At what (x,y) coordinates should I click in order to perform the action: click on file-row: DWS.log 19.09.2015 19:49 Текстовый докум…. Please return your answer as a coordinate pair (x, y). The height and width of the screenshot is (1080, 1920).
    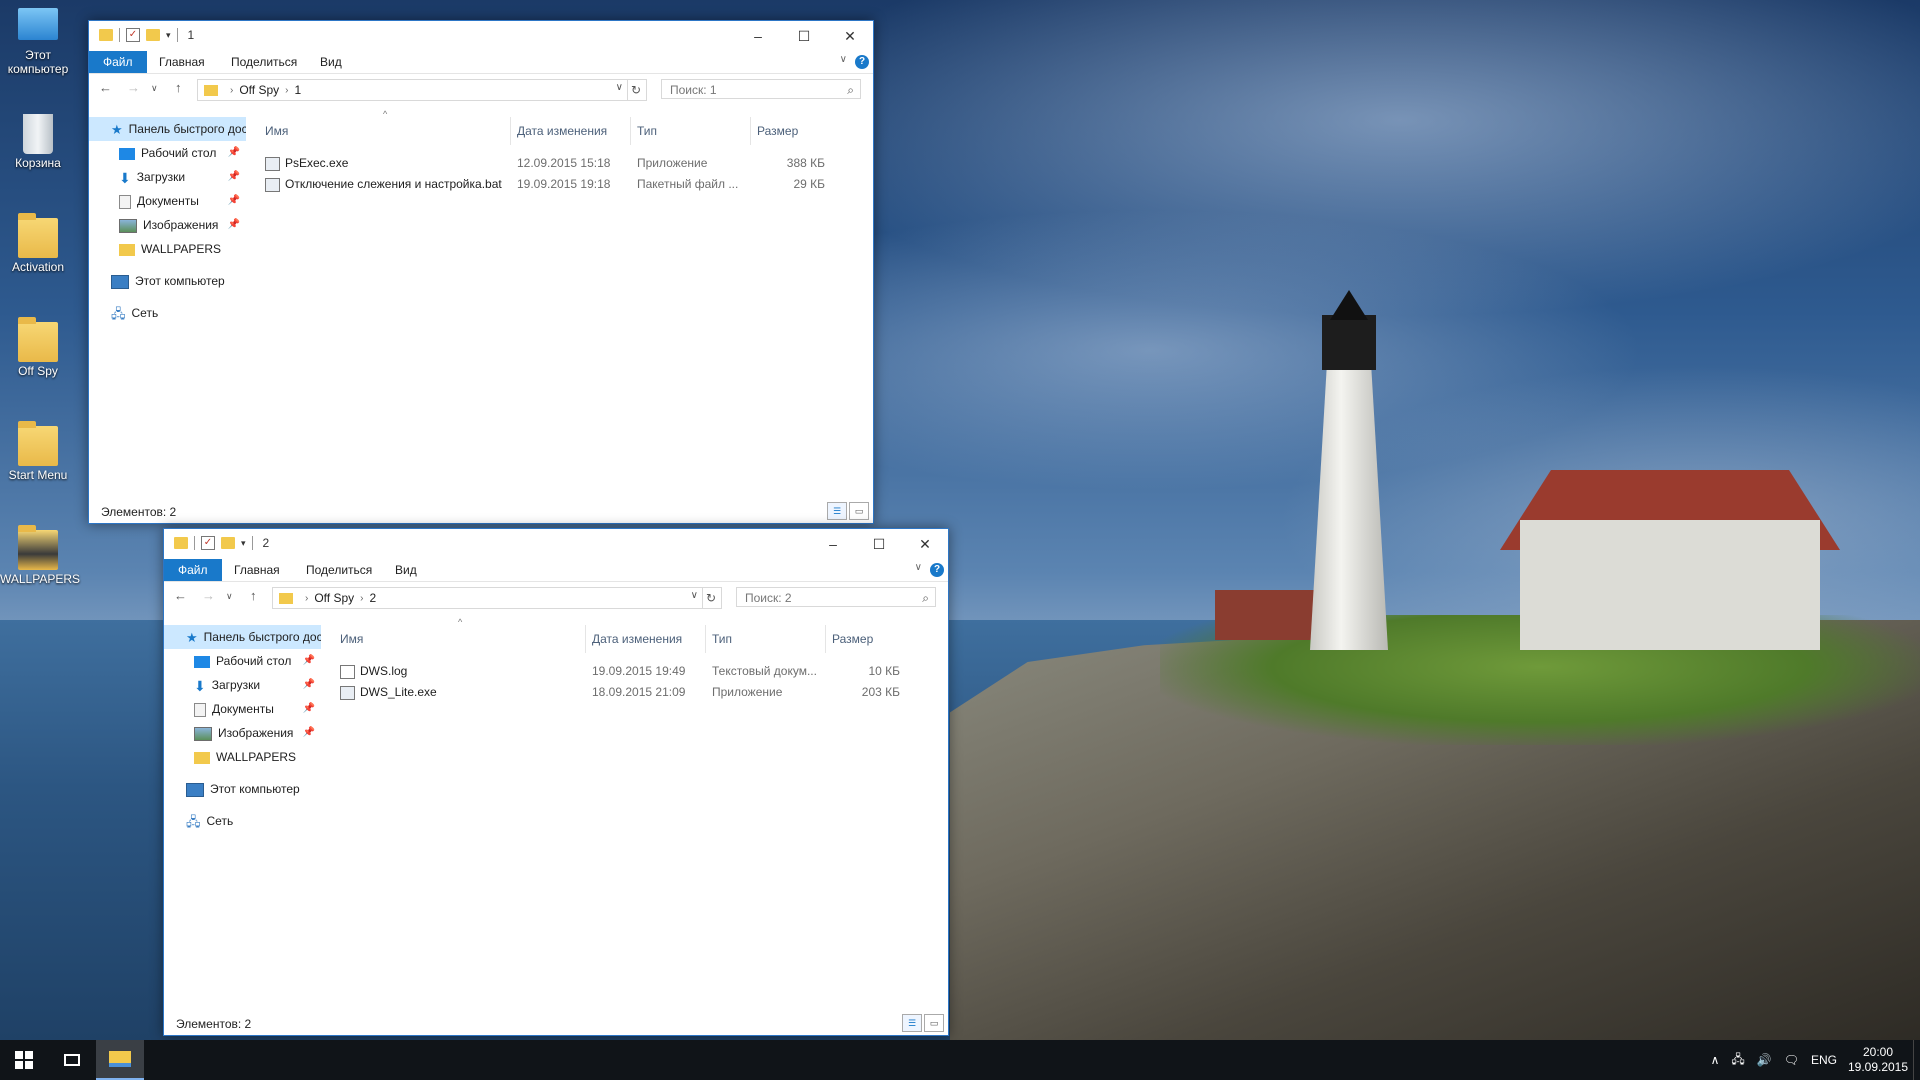
    Looking at the image, I should click on (624, 671).